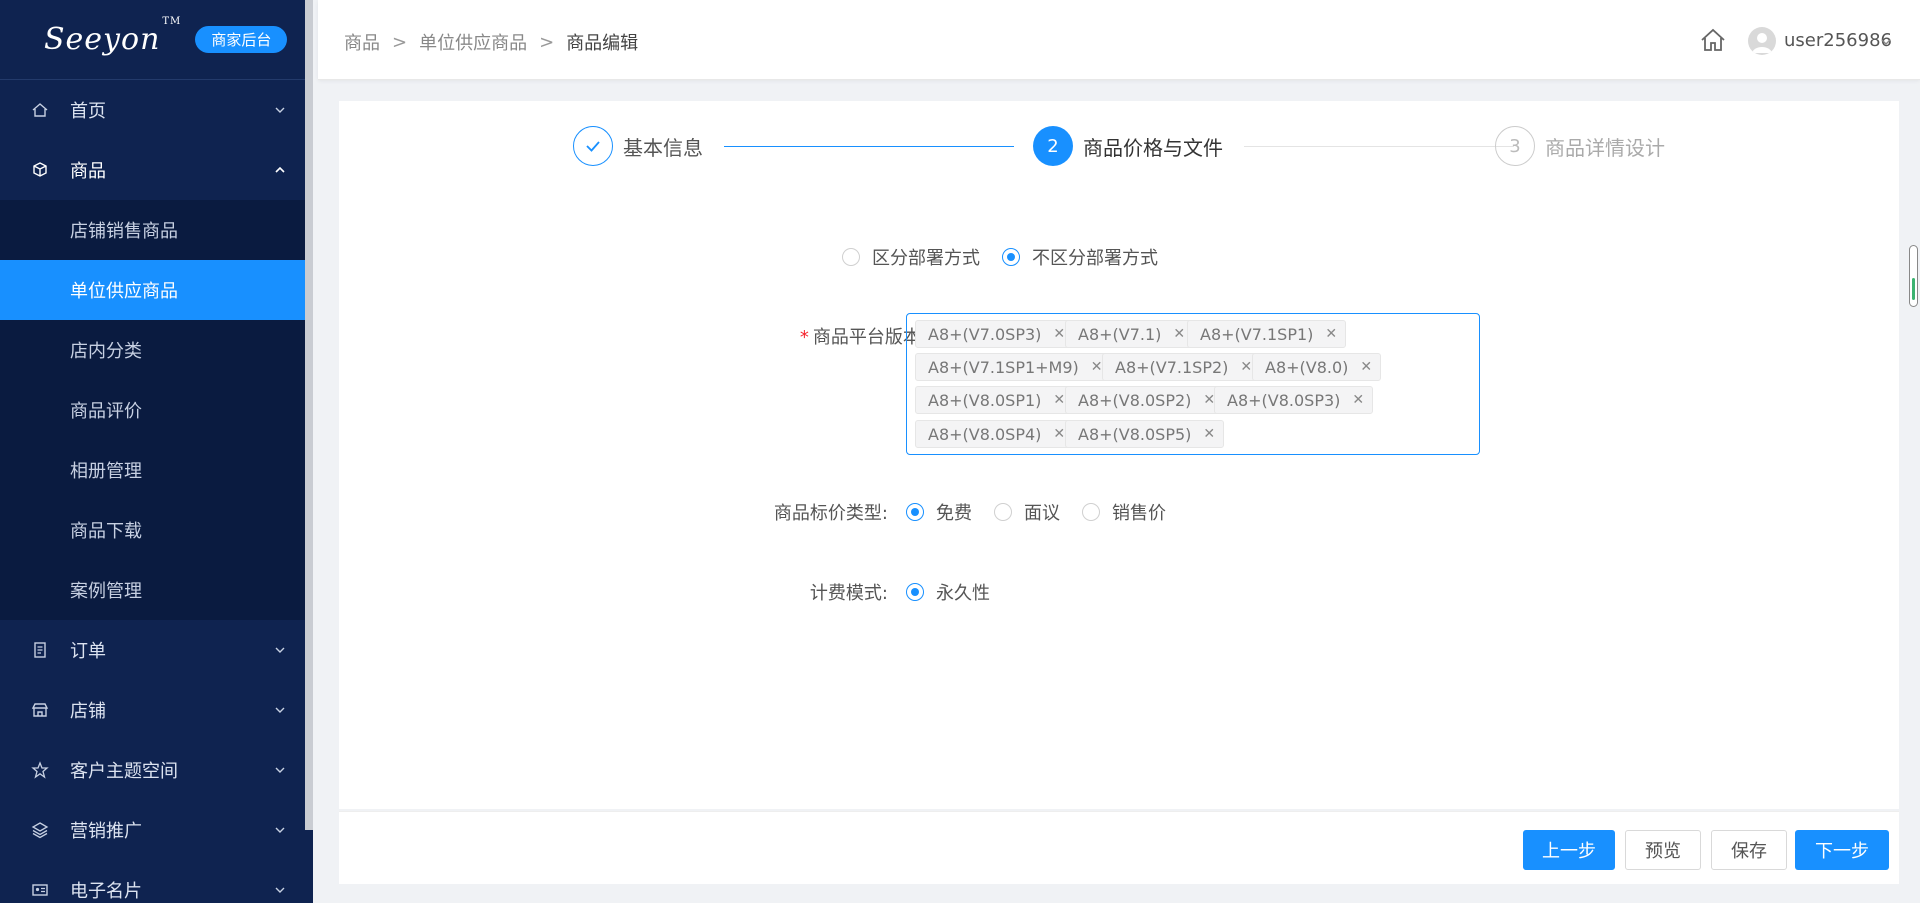 This screenshot has height=903, width=1920. I want to click on avatar, so click(1762, 41).